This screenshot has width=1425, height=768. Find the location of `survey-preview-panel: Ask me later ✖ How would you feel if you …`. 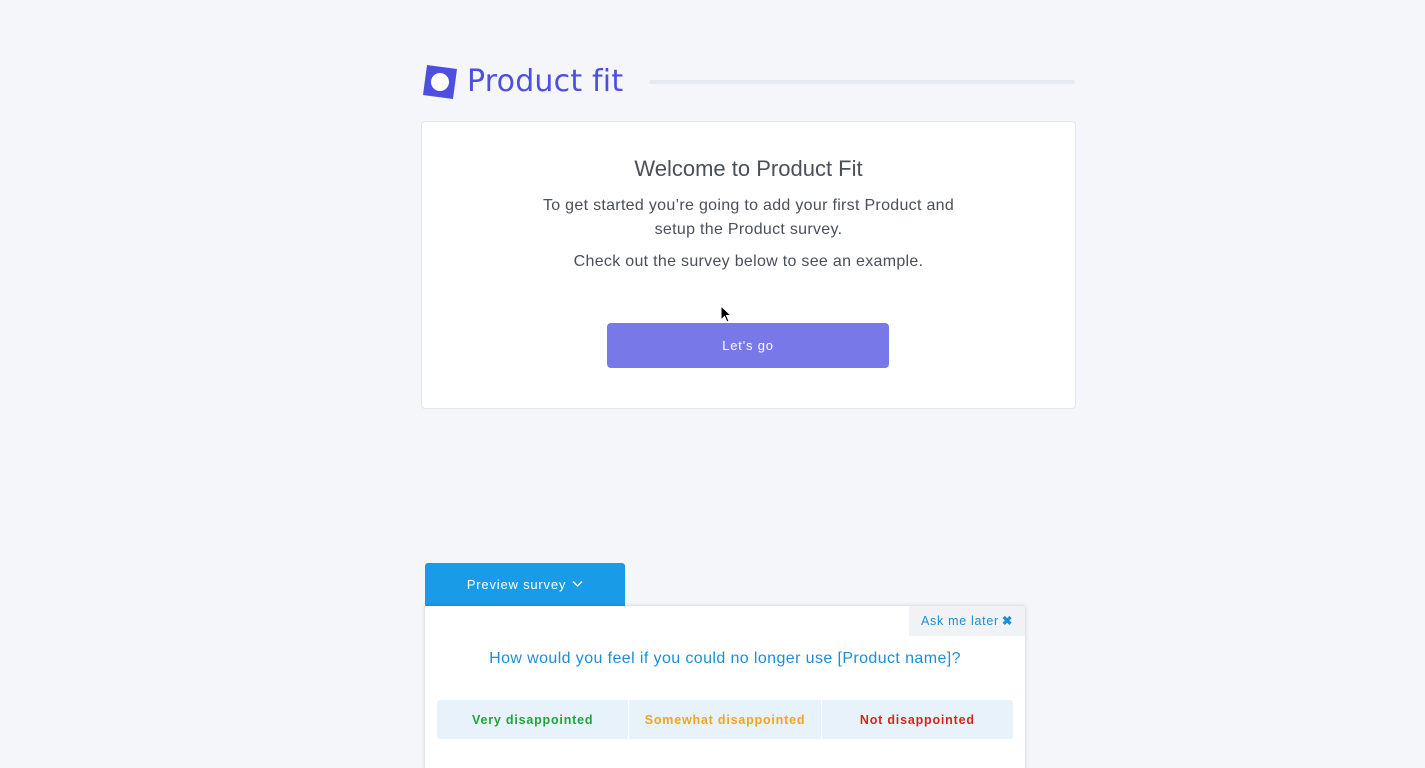

survey-preview-panel: Ask me later ✖ How would you feel if you … is located at coordinates (725, 687).